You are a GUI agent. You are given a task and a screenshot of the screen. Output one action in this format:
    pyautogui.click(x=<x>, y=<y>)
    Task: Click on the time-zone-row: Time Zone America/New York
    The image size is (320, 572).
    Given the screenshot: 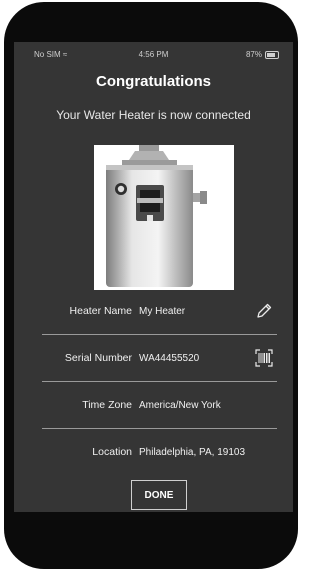 What is the action you would take?
    pyautogui.click(x=159, y=405)
    